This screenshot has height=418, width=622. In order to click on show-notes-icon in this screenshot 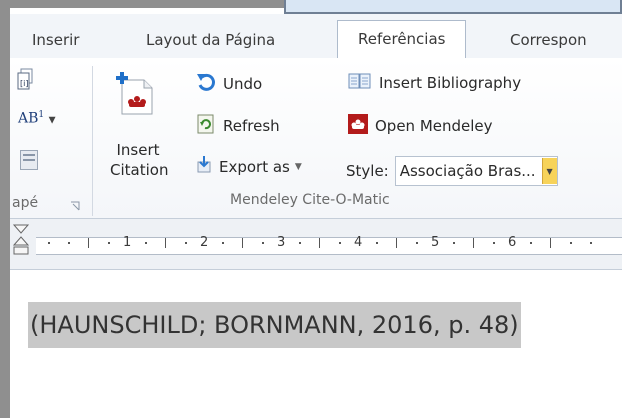, I will do `click(29, 160)`.